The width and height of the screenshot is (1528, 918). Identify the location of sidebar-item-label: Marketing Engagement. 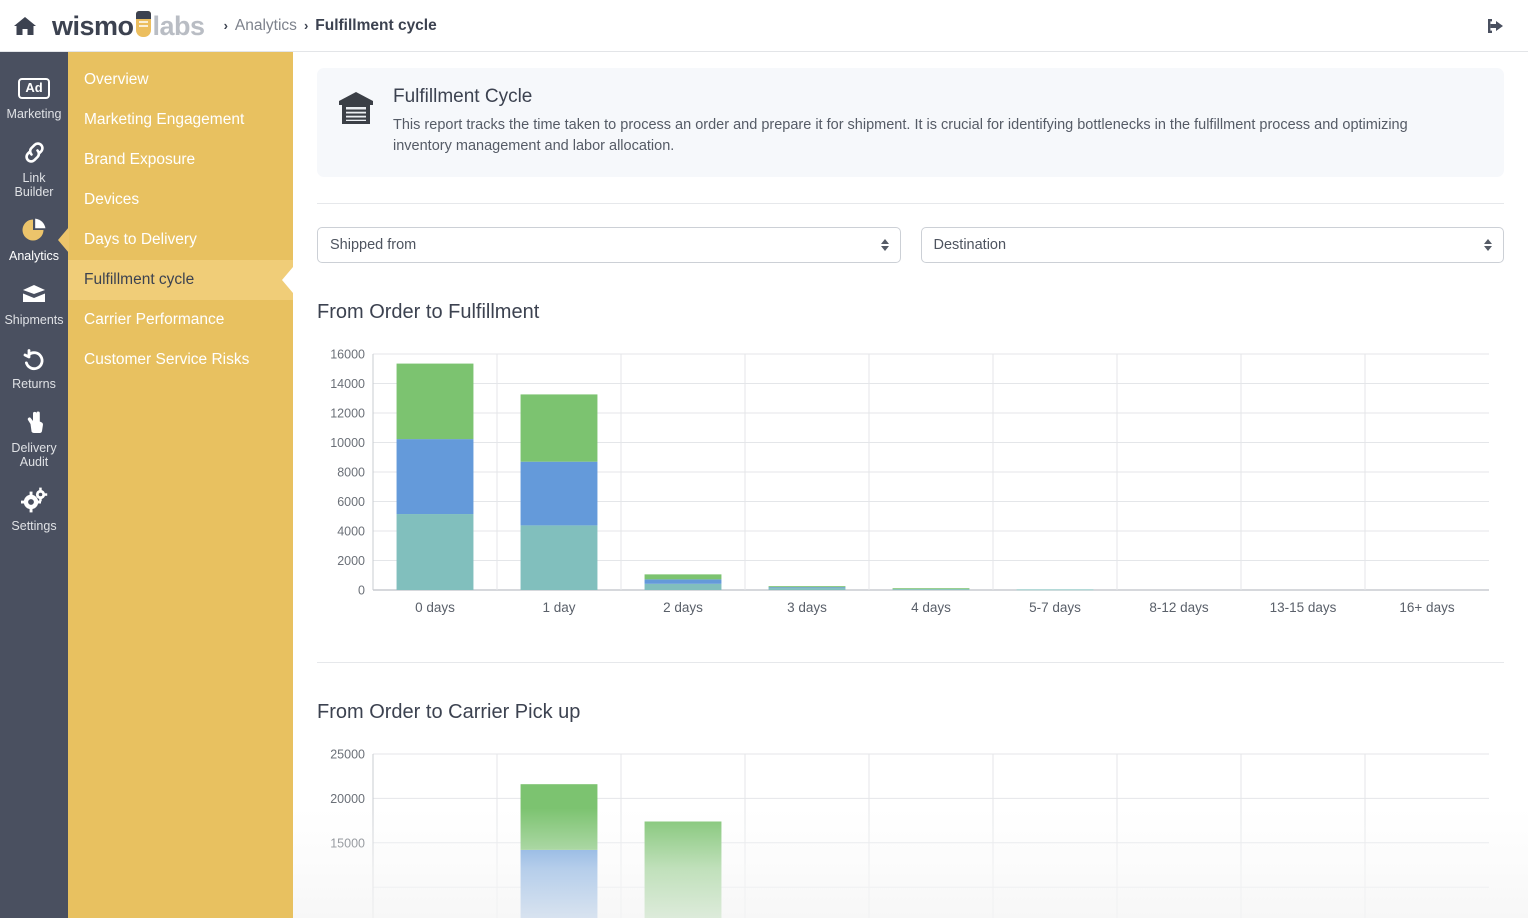
(164, 119).